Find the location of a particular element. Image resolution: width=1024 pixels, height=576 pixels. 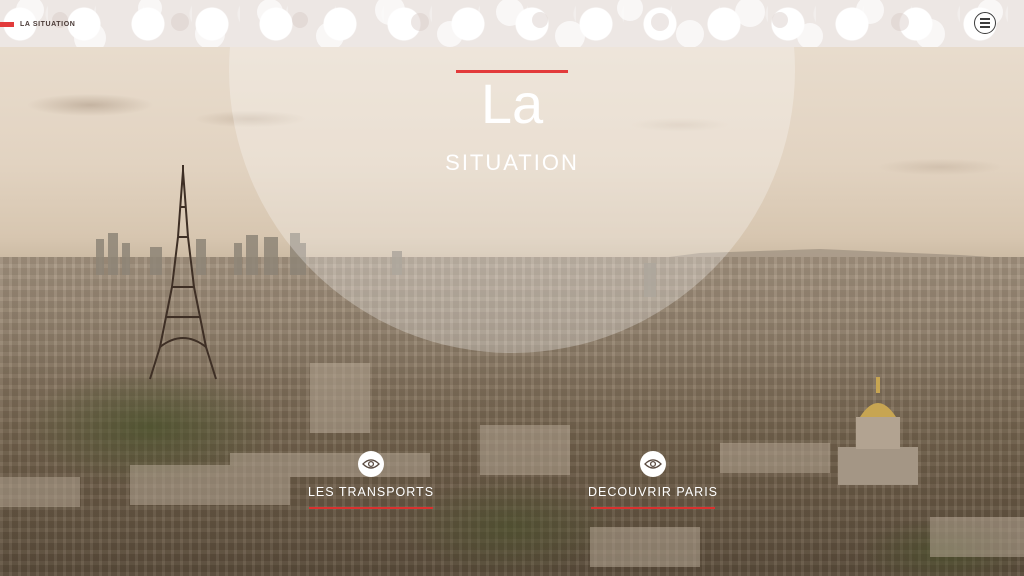

section-tag: LA SITUATION is located at coordinates (37, 24).